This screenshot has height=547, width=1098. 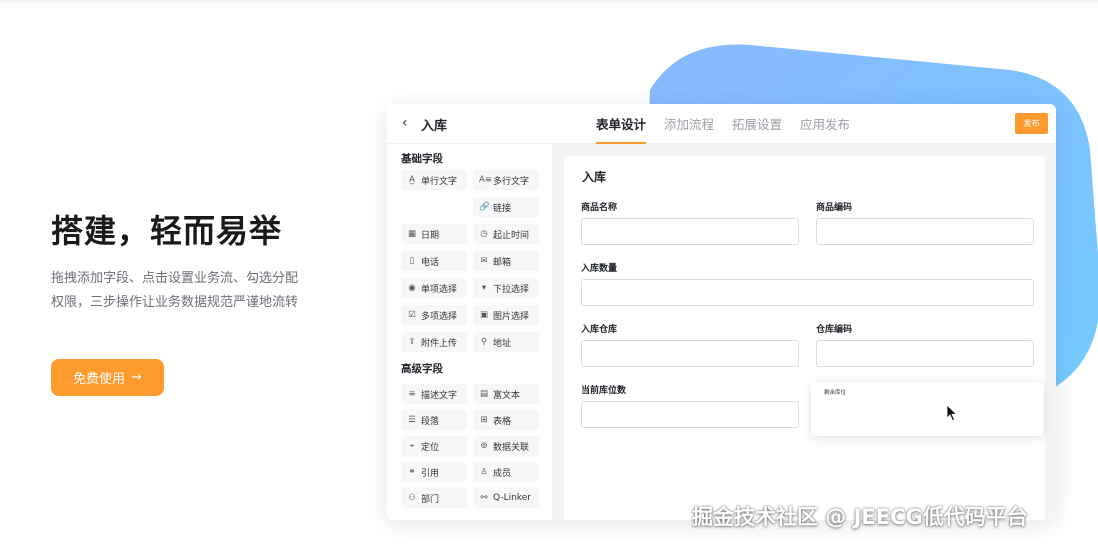 I want to click on tab-extend-settings: 拓展设置, so click(x=757, y=129).